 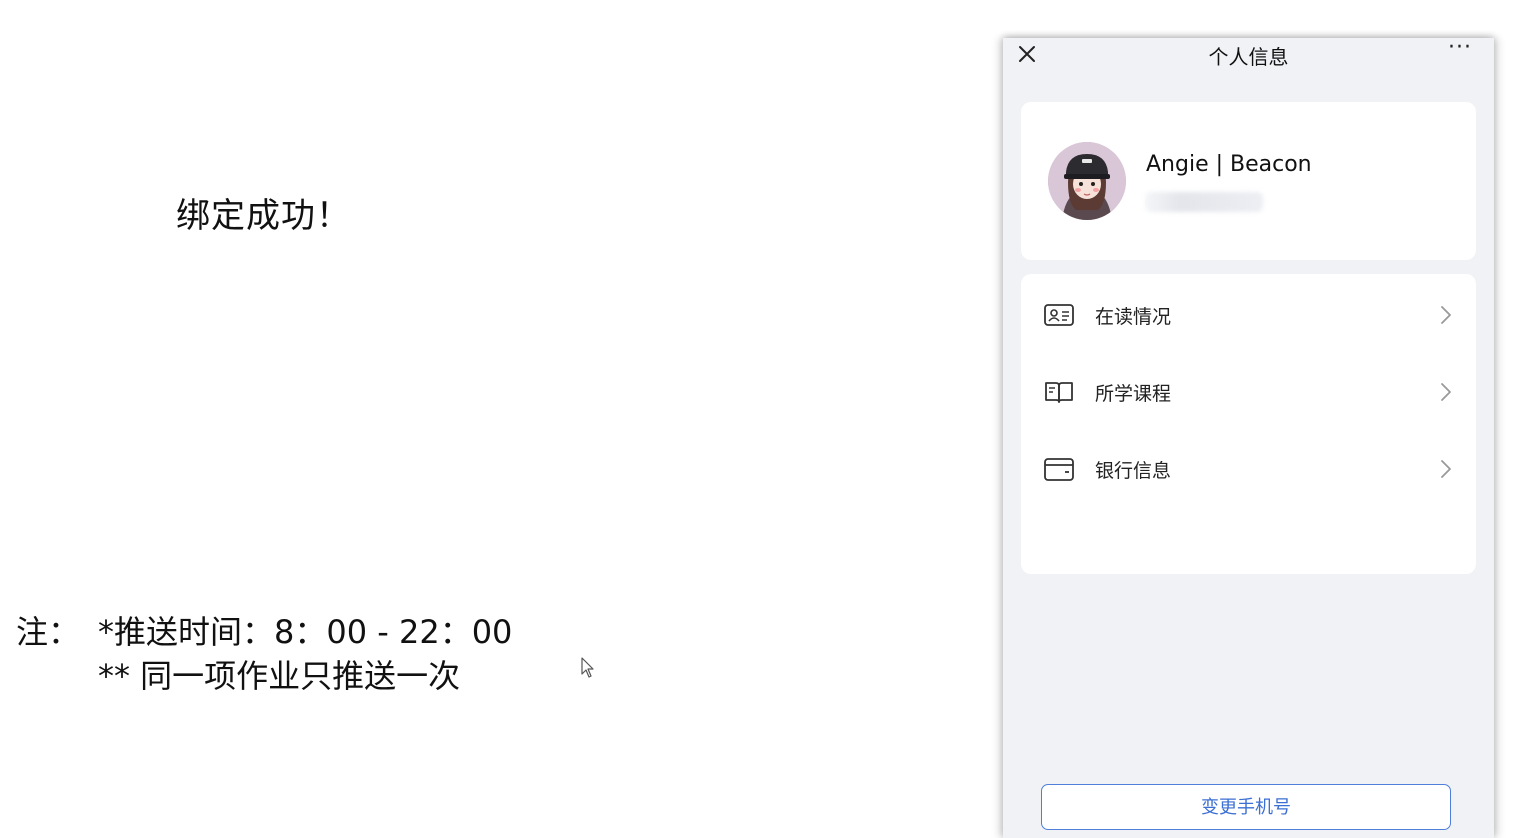 What do you see at coordinates (1248, 314) in the screenshot?
I see `menu-item-enrollment-status: 在读情况` at bounding box center [1248, 314].